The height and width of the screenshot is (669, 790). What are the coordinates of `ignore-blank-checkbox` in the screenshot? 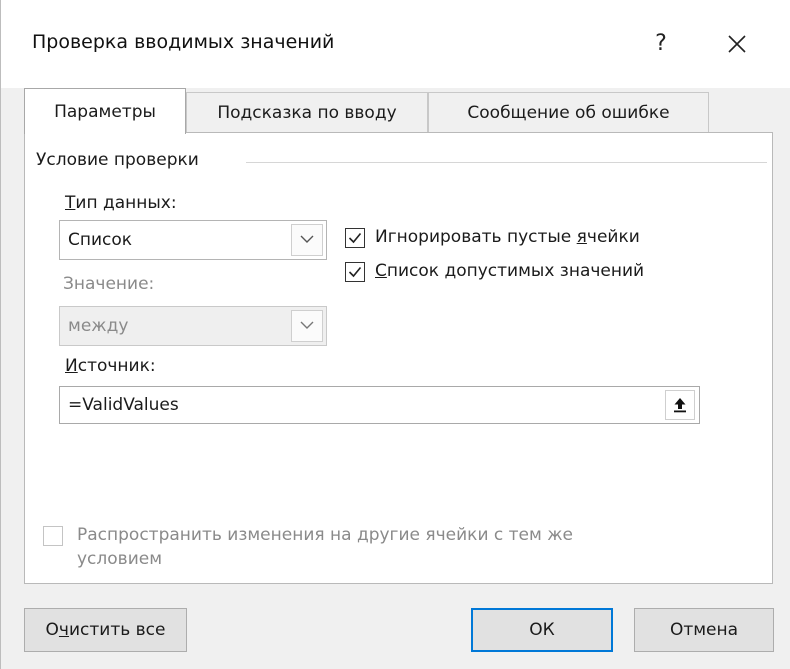 It's located at (355, 238).